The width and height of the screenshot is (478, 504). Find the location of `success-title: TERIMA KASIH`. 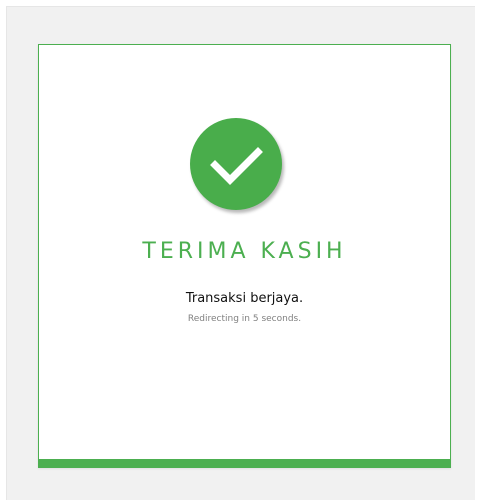

success-title: TERIMA KASIH is located at coordinates (244, 251).